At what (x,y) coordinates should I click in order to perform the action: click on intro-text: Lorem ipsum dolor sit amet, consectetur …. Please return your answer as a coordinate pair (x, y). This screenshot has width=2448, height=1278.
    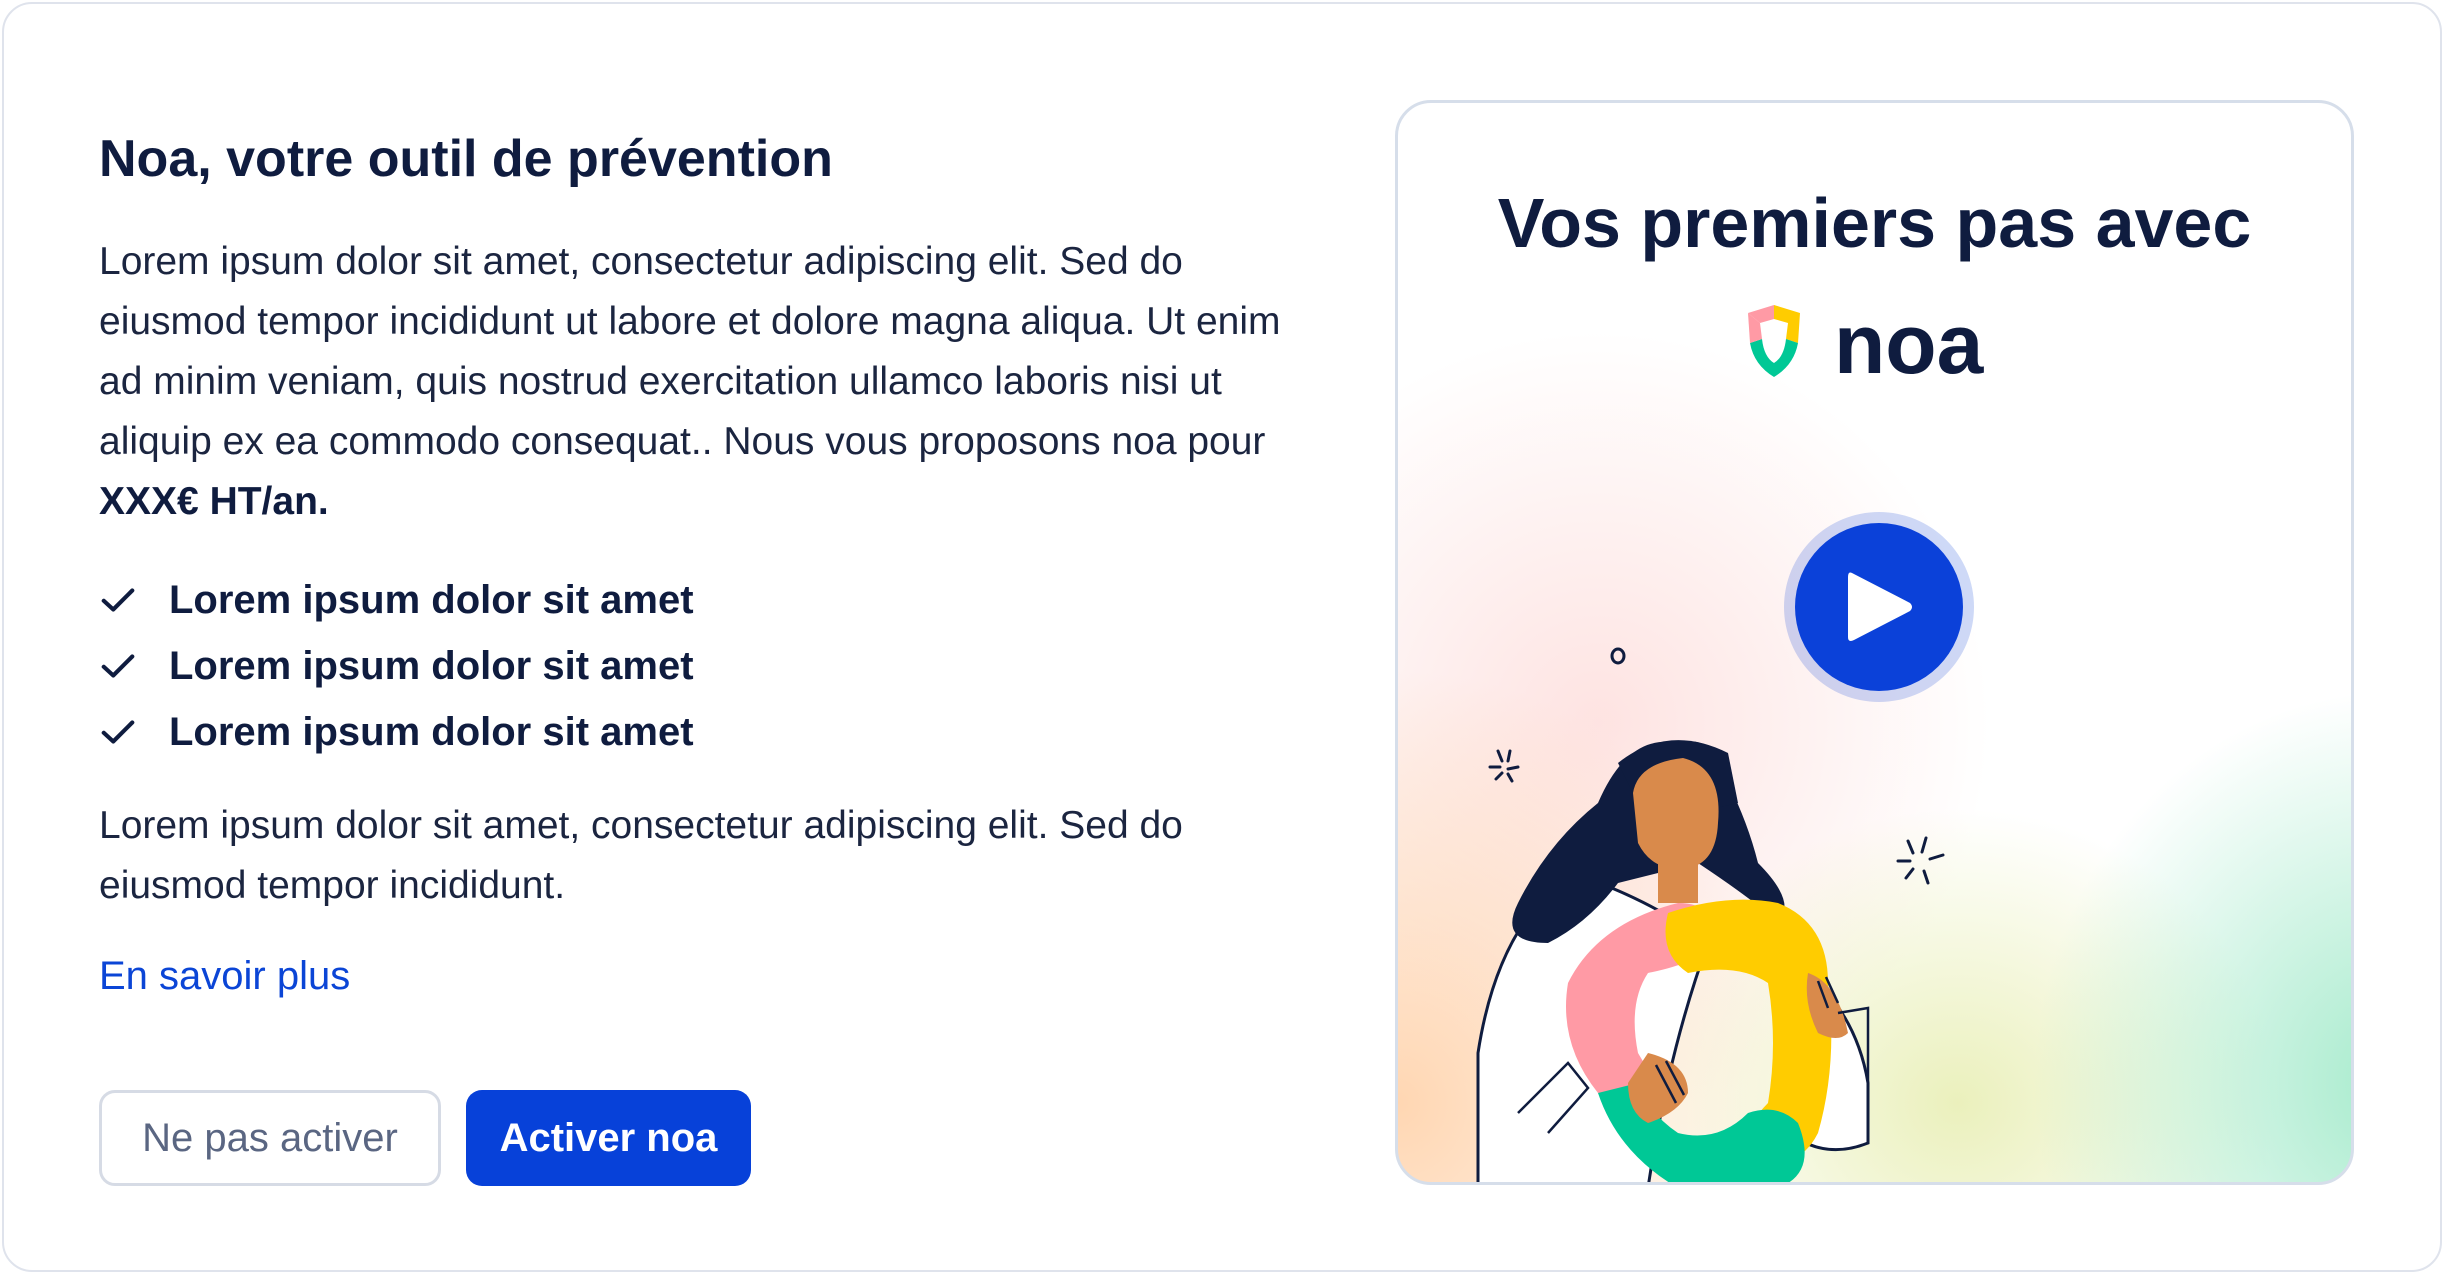
    Looking at the image, I should click on (714, 382).